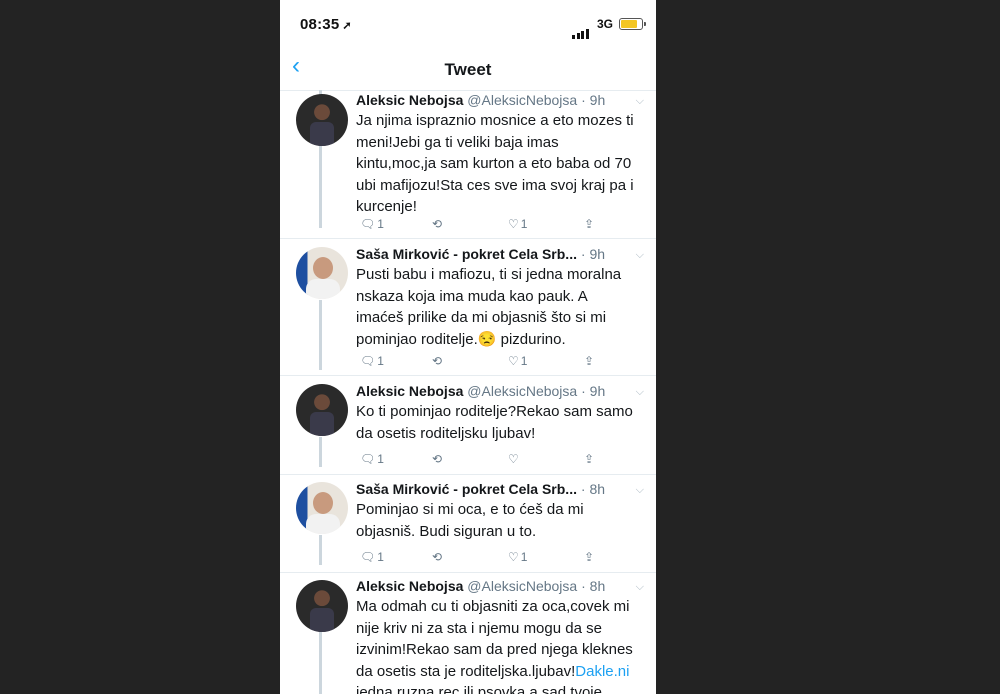 The image size is (1000, 694). I want to click on location-arrow-icon: ➚, so click(347, 26).